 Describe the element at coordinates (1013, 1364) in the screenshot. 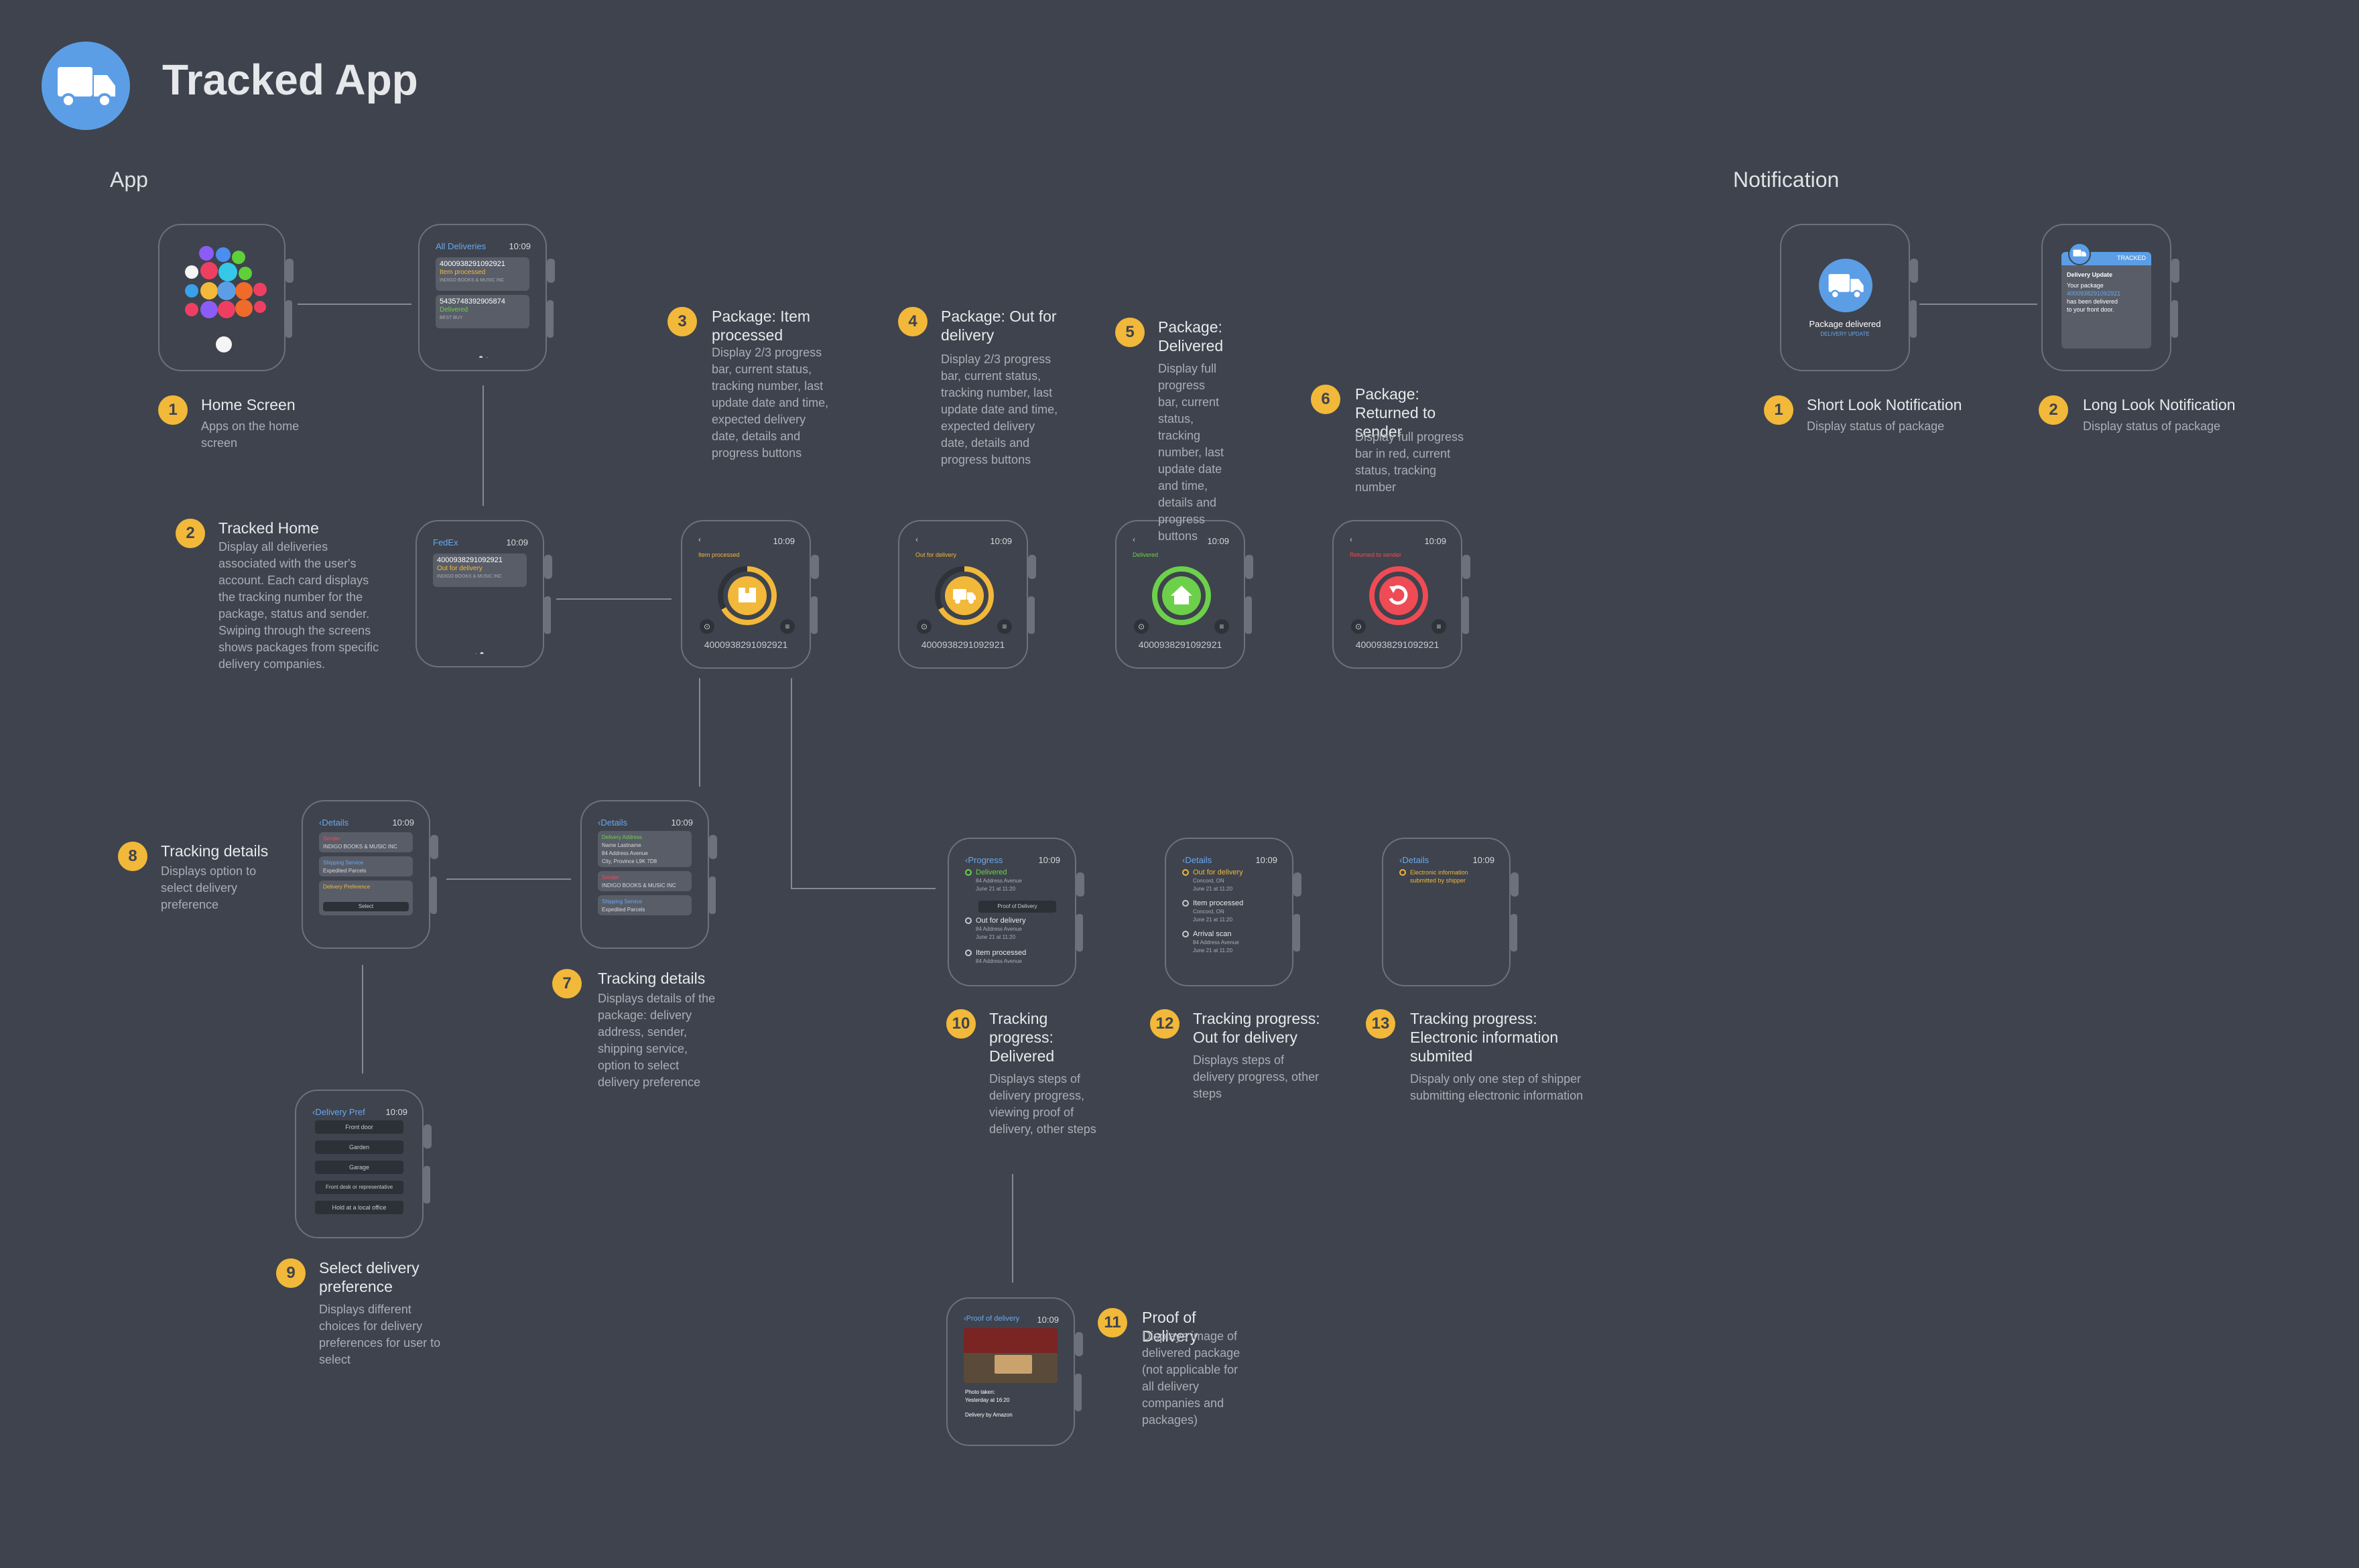

I see `package-box` at that location.